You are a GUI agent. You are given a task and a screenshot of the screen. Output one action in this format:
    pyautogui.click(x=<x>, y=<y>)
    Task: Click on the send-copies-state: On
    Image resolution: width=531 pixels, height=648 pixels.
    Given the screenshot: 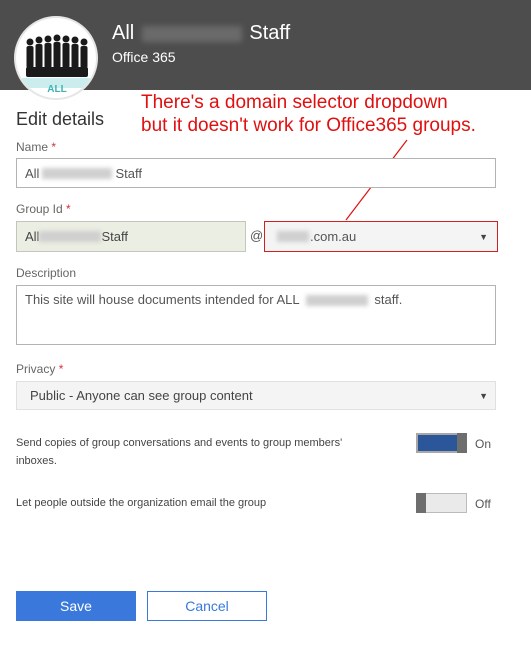 What is the action you would take?
    pyautogui.click(x=483, y=444)
    